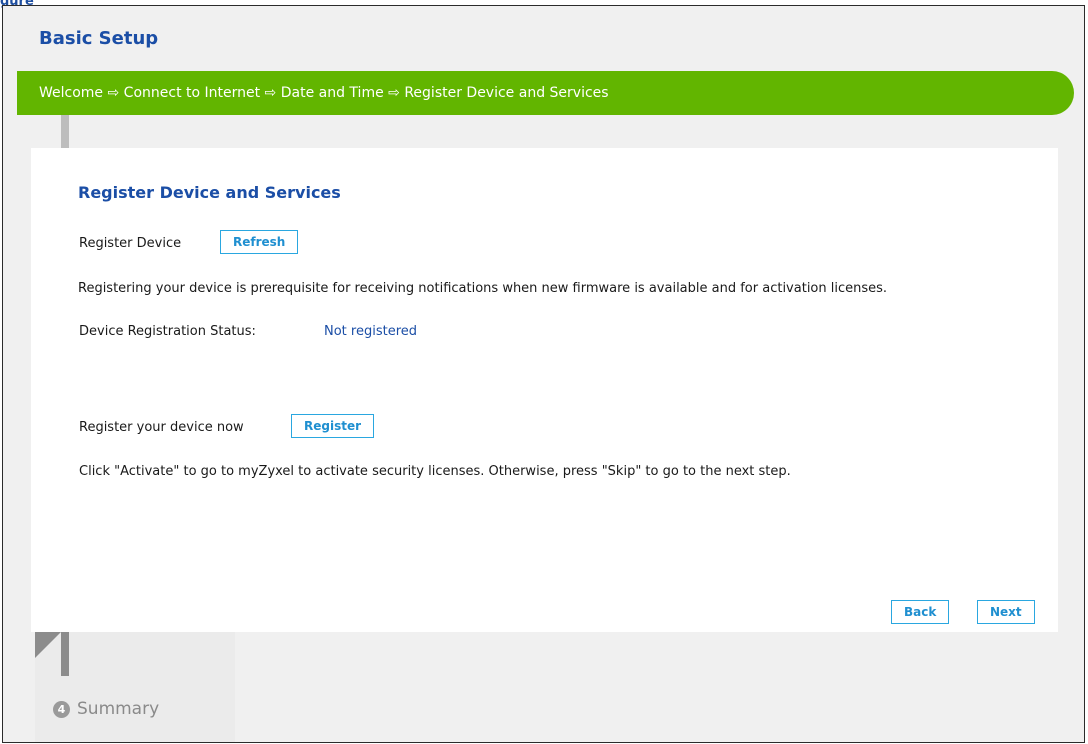  What do you see at coordinates (118, 709) in the screenshot?
I see `step-label-summary: Summary` at bounding box center [118, 709].